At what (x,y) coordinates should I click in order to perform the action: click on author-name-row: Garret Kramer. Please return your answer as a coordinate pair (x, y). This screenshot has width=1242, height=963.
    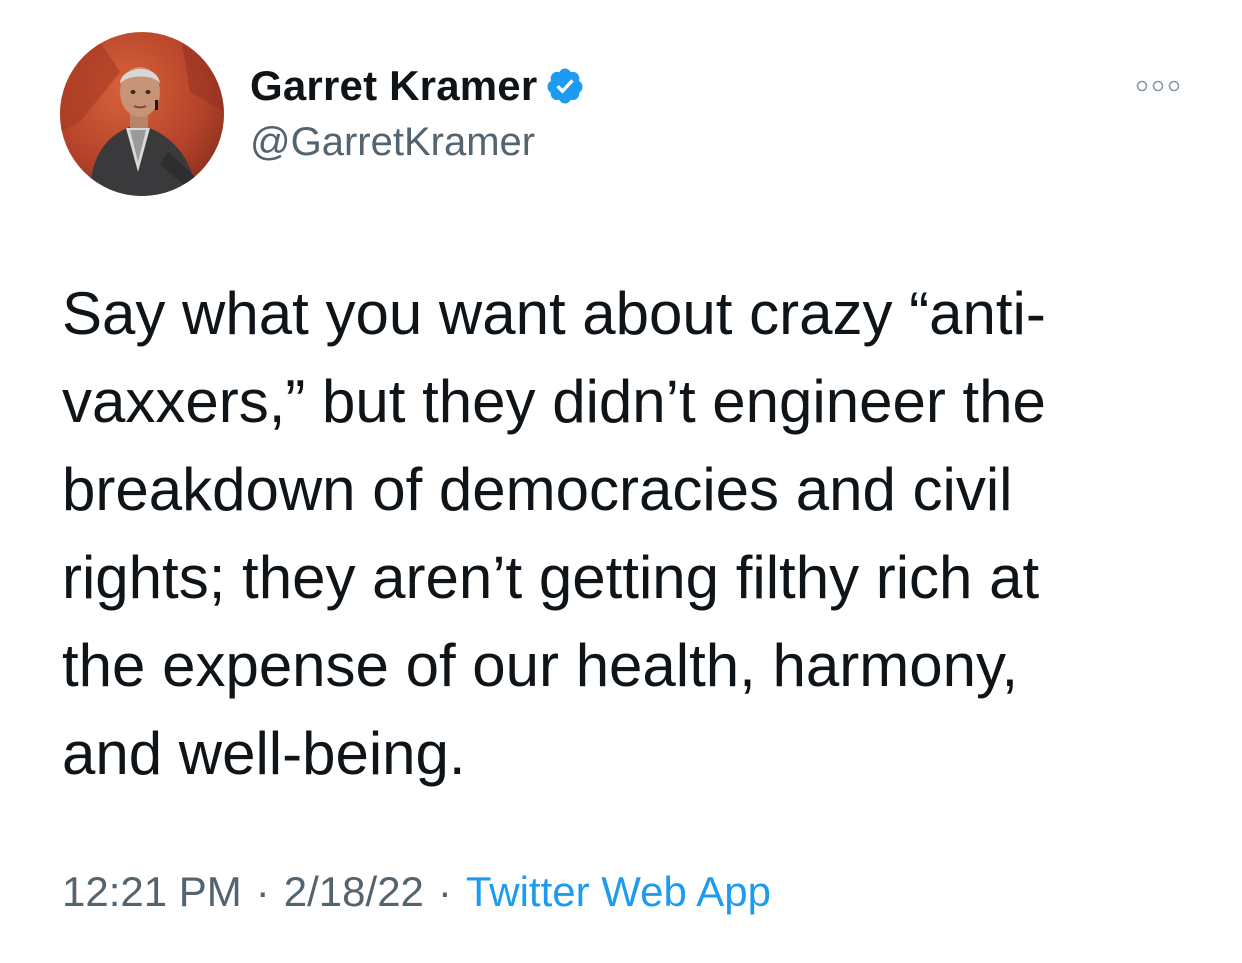
    Looking at the image, I should click on (417, 86).